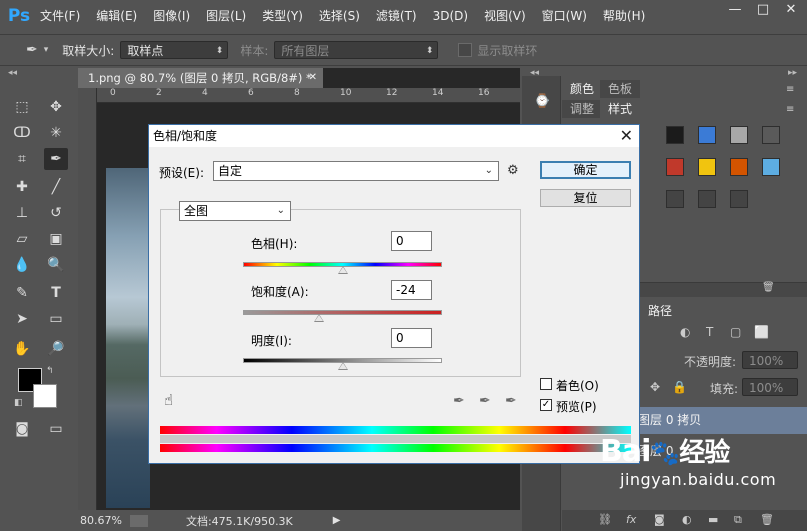 Image resolution: width=807 pixels, height=531 pixels. I want to click on eraser-tool-icon: ▱, so click(22, 239).